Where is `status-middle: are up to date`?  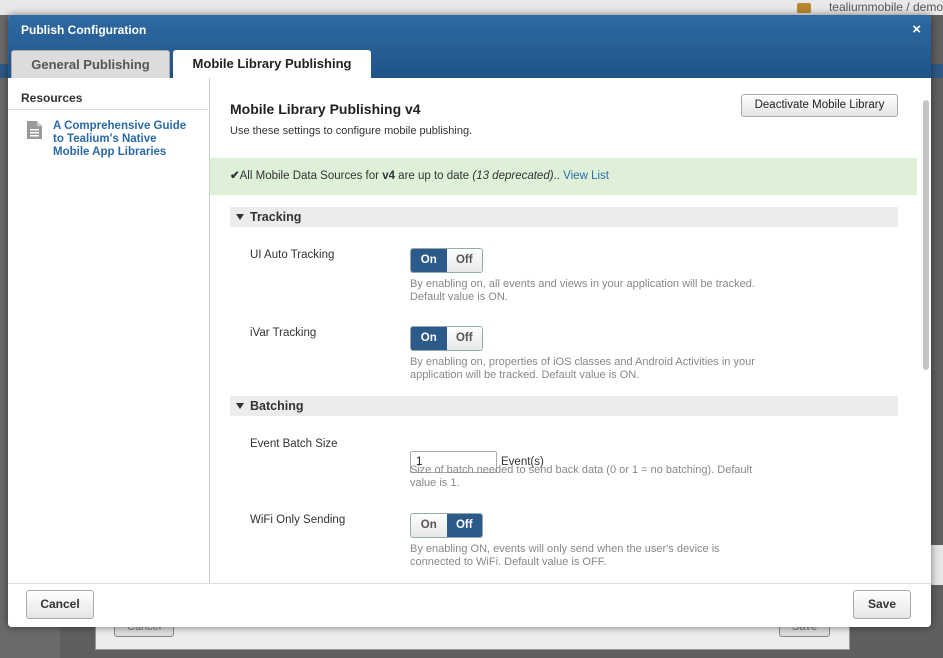 status-middle: are up to date is located at coordinates (433, 176).